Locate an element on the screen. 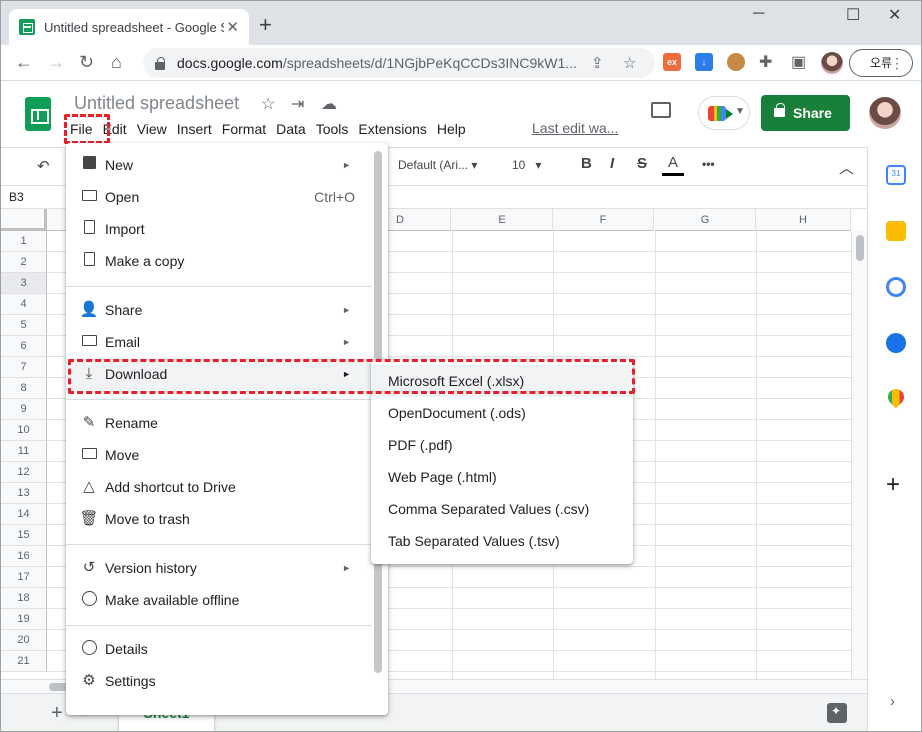 This screenshot has width=922, height=732. add-sheet-button: + is located at coordinates (57, 713).